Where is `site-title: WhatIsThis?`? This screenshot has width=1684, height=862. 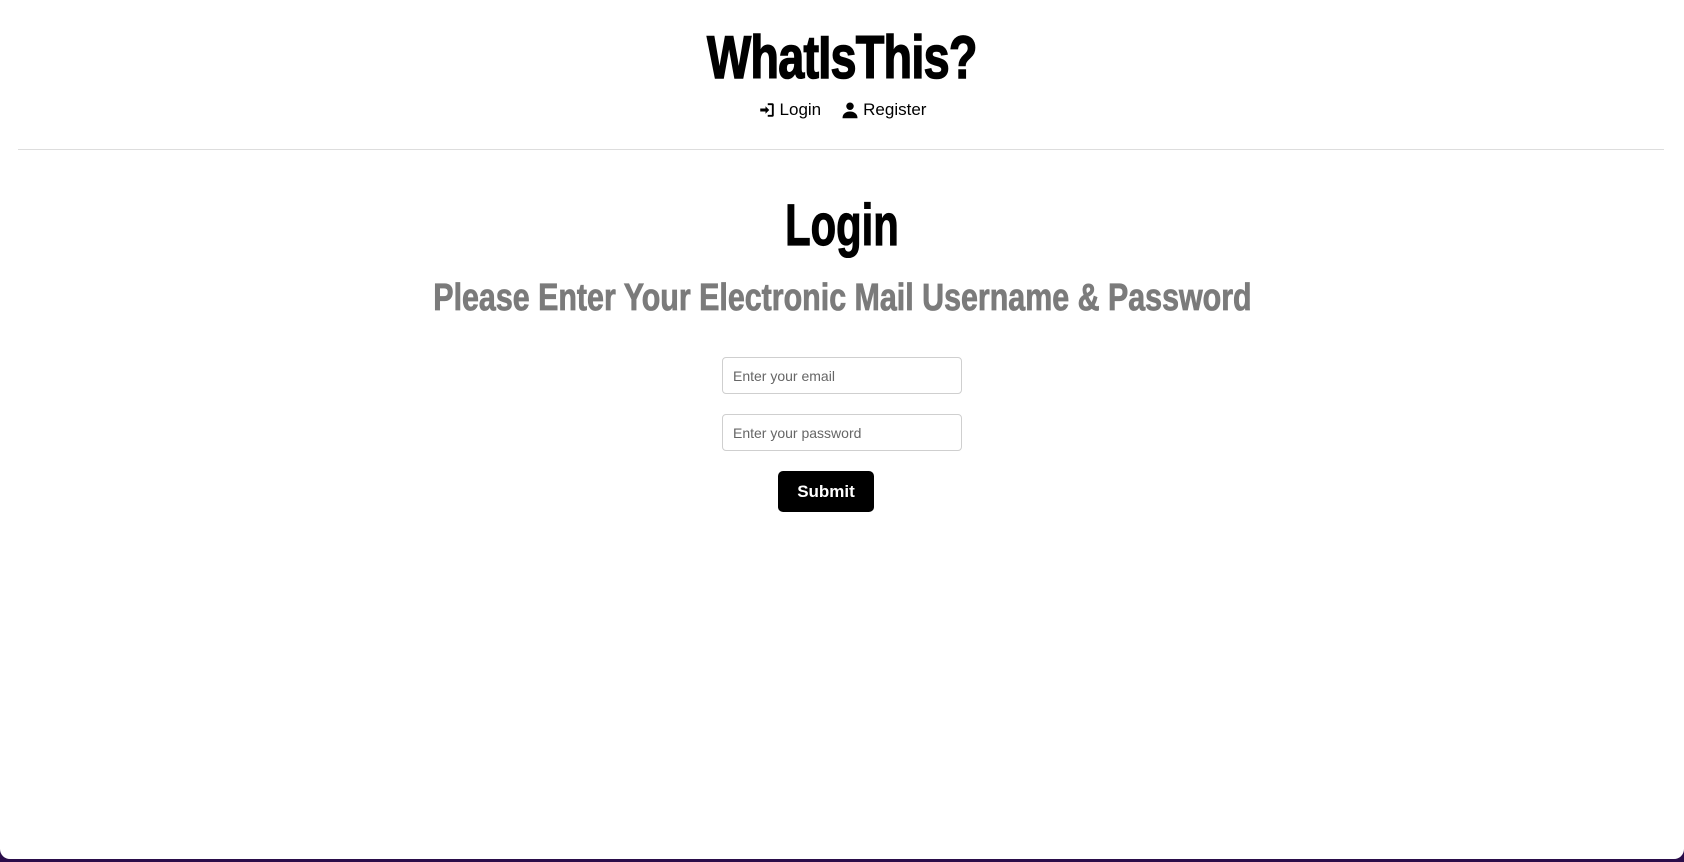 site-title: WhatIsThis? is located at coordinates (842, 58).